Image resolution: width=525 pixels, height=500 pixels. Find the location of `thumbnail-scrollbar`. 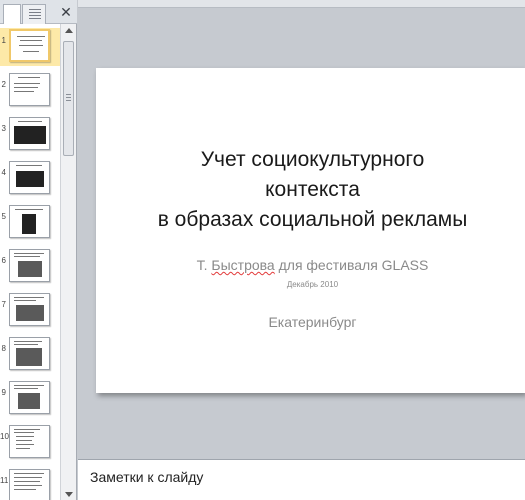

thumbnail-scrollbar is located at coordinates (68, 262).